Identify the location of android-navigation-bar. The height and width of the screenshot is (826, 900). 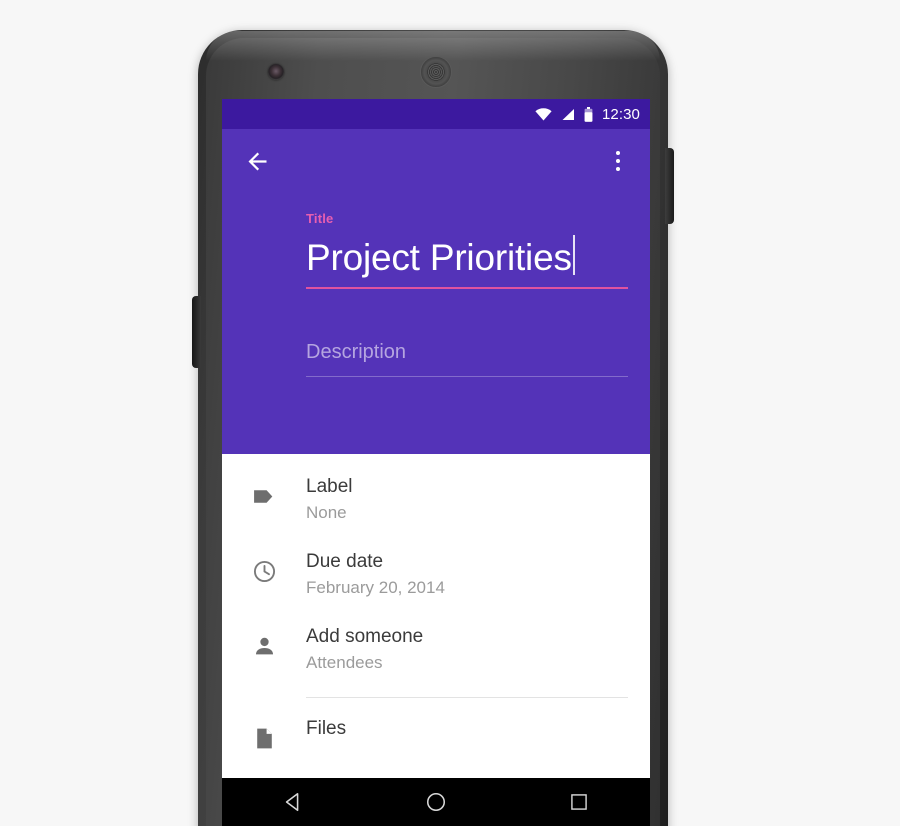
(436, 802).